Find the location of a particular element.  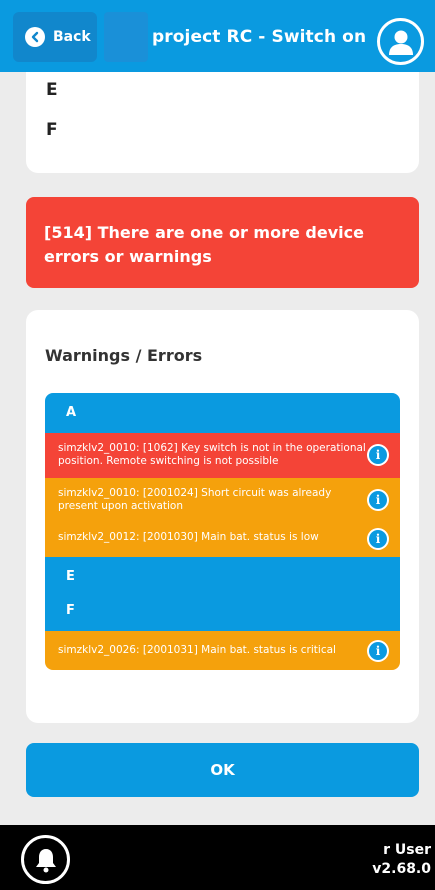

back-label: Back is located at coordinates (72, 37).